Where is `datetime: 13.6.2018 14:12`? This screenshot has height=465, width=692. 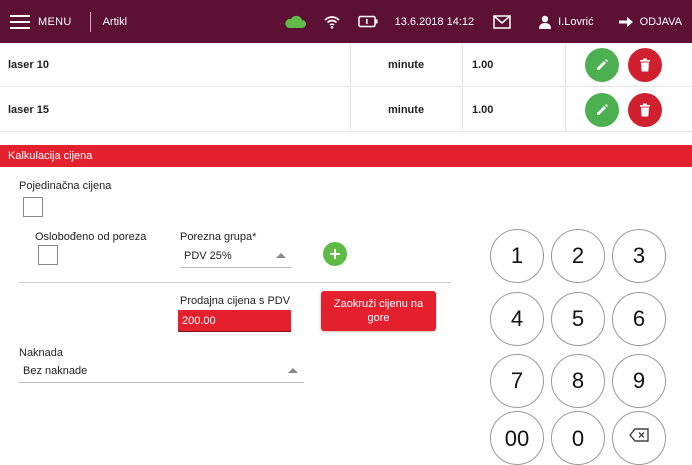
datetime: 13.6.2018 14:12 is located at coordinates (434, 21).